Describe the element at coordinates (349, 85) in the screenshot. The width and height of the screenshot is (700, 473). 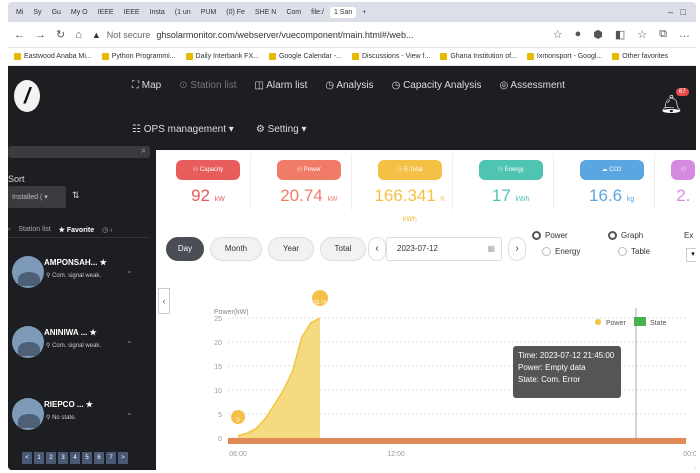
I see `nav-analysis: ◷ Analysis` at that location.